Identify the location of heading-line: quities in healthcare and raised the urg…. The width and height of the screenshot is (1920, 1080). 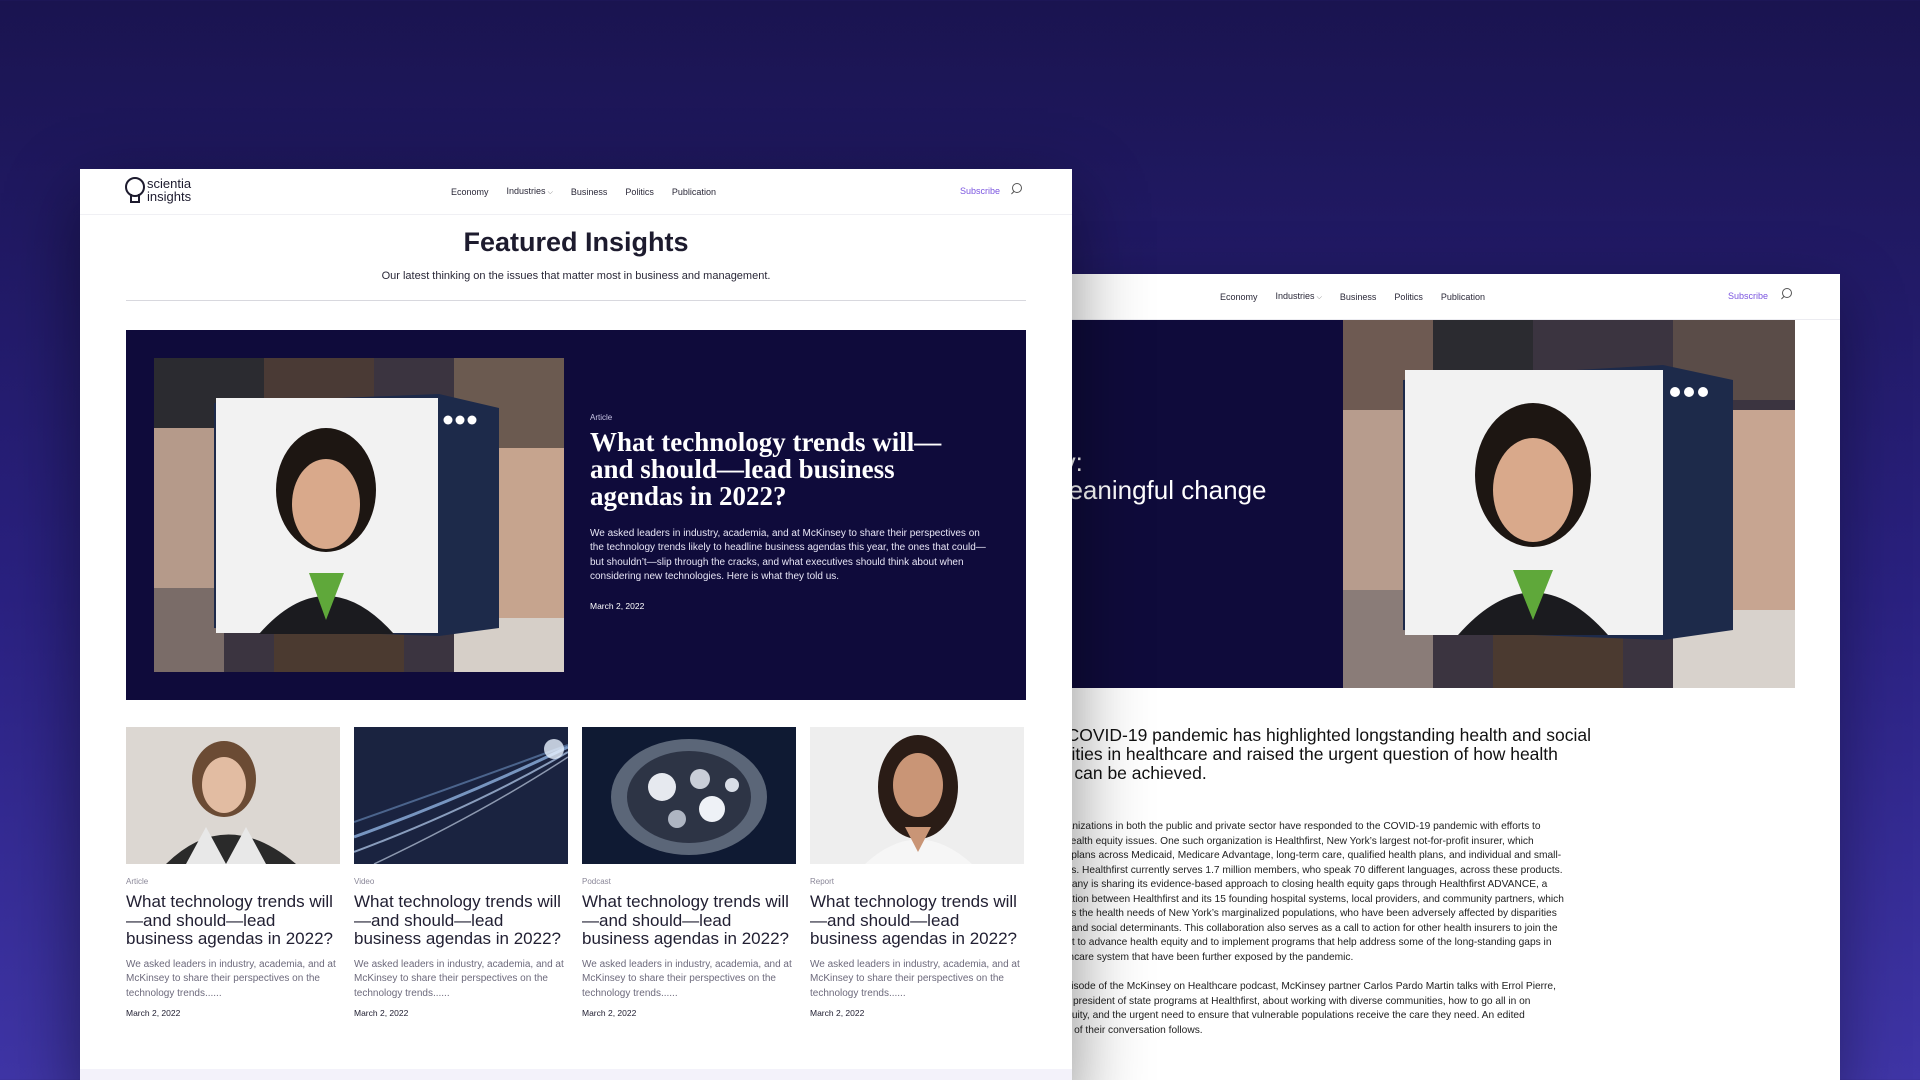
(1309, 754).